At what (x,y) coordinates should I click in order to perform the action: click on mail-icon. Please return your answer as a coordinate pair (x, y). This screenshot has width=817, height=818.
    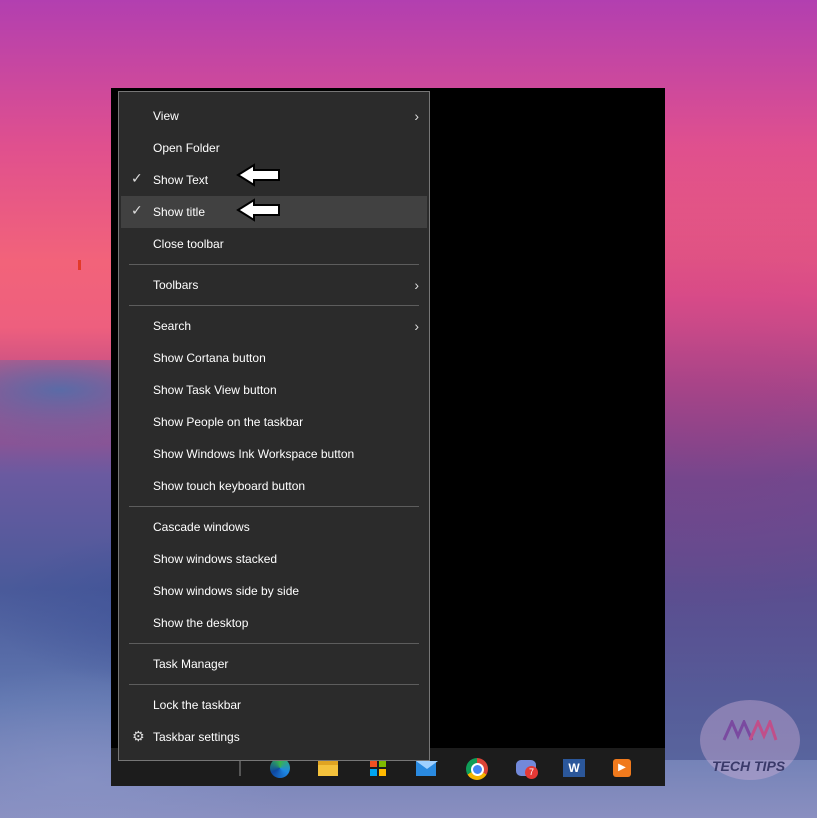
    Looking at the image, I should click on (427, 768).